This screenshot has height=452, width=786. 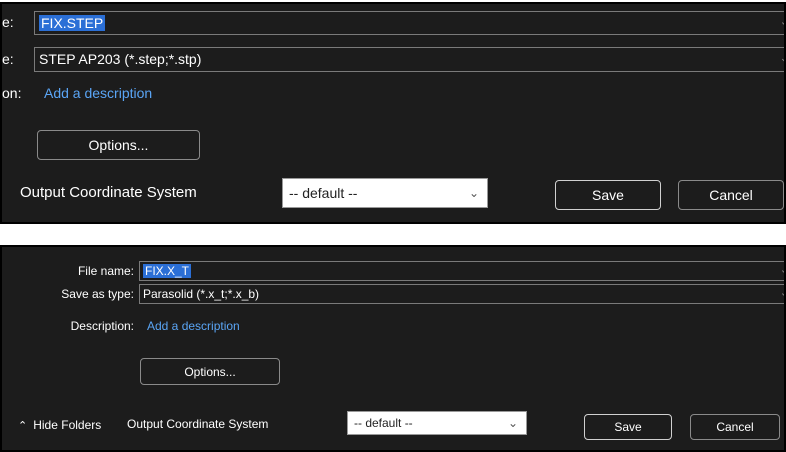 I want to click on file-name-label: e:, so click(x=8, y=22).